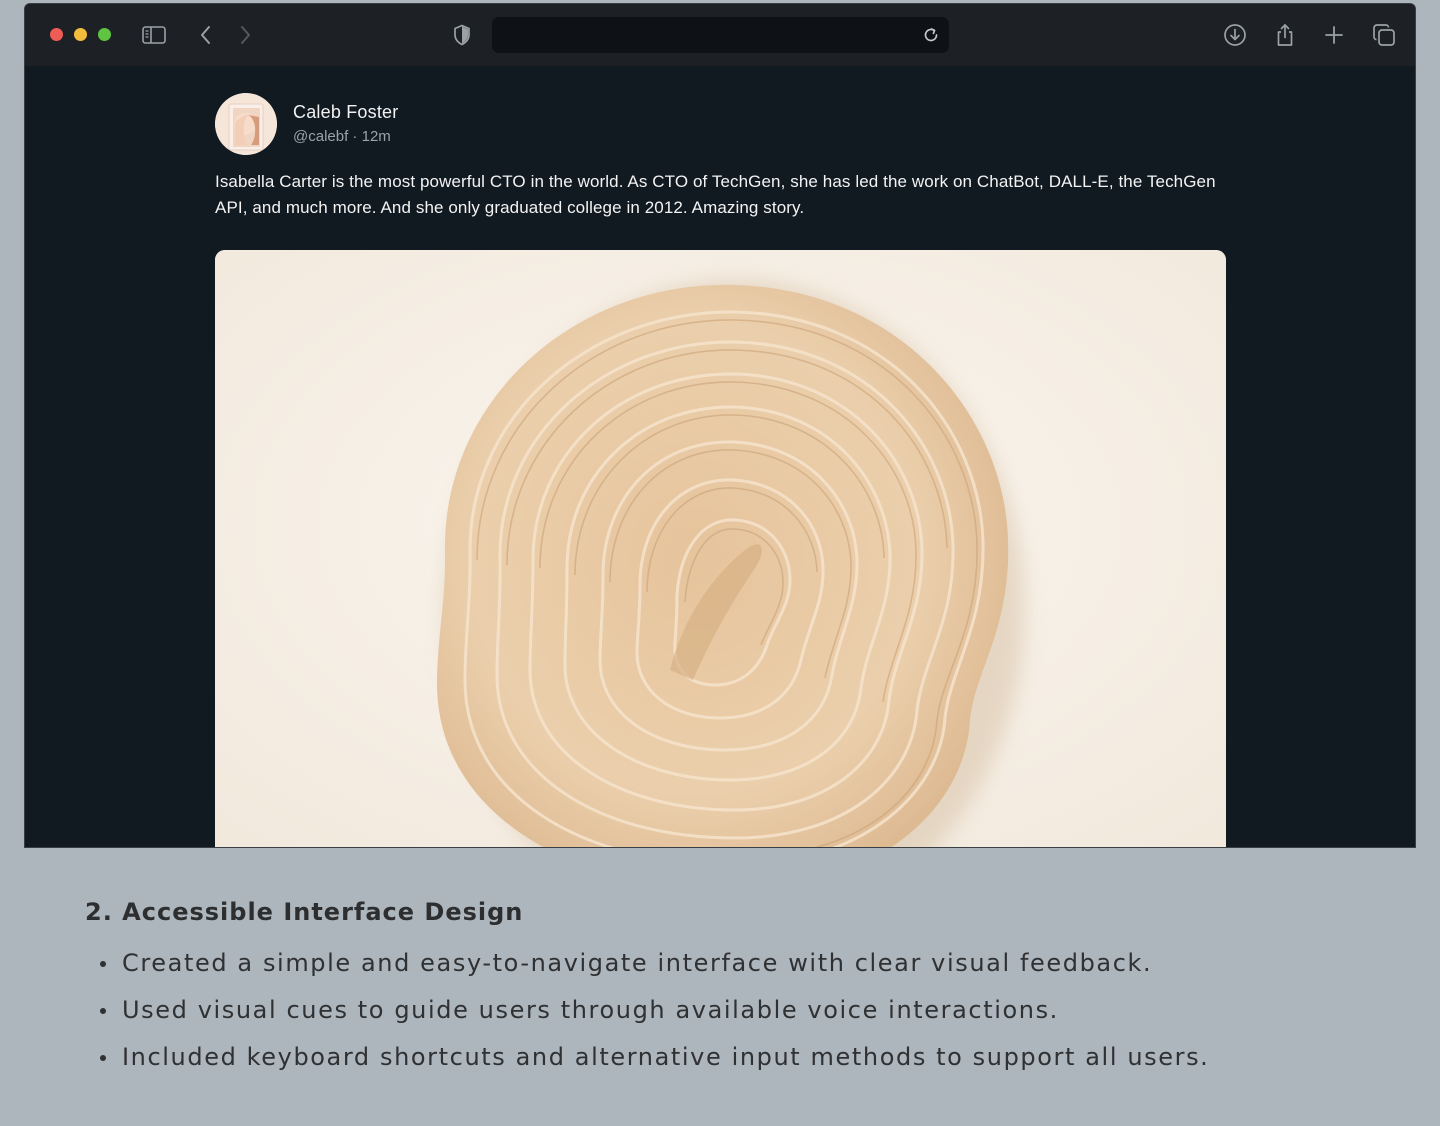  What do you see at coordinates (80, 34) in the screenshot?
I see `minimize-window-button` at bounding box center [80, 34].